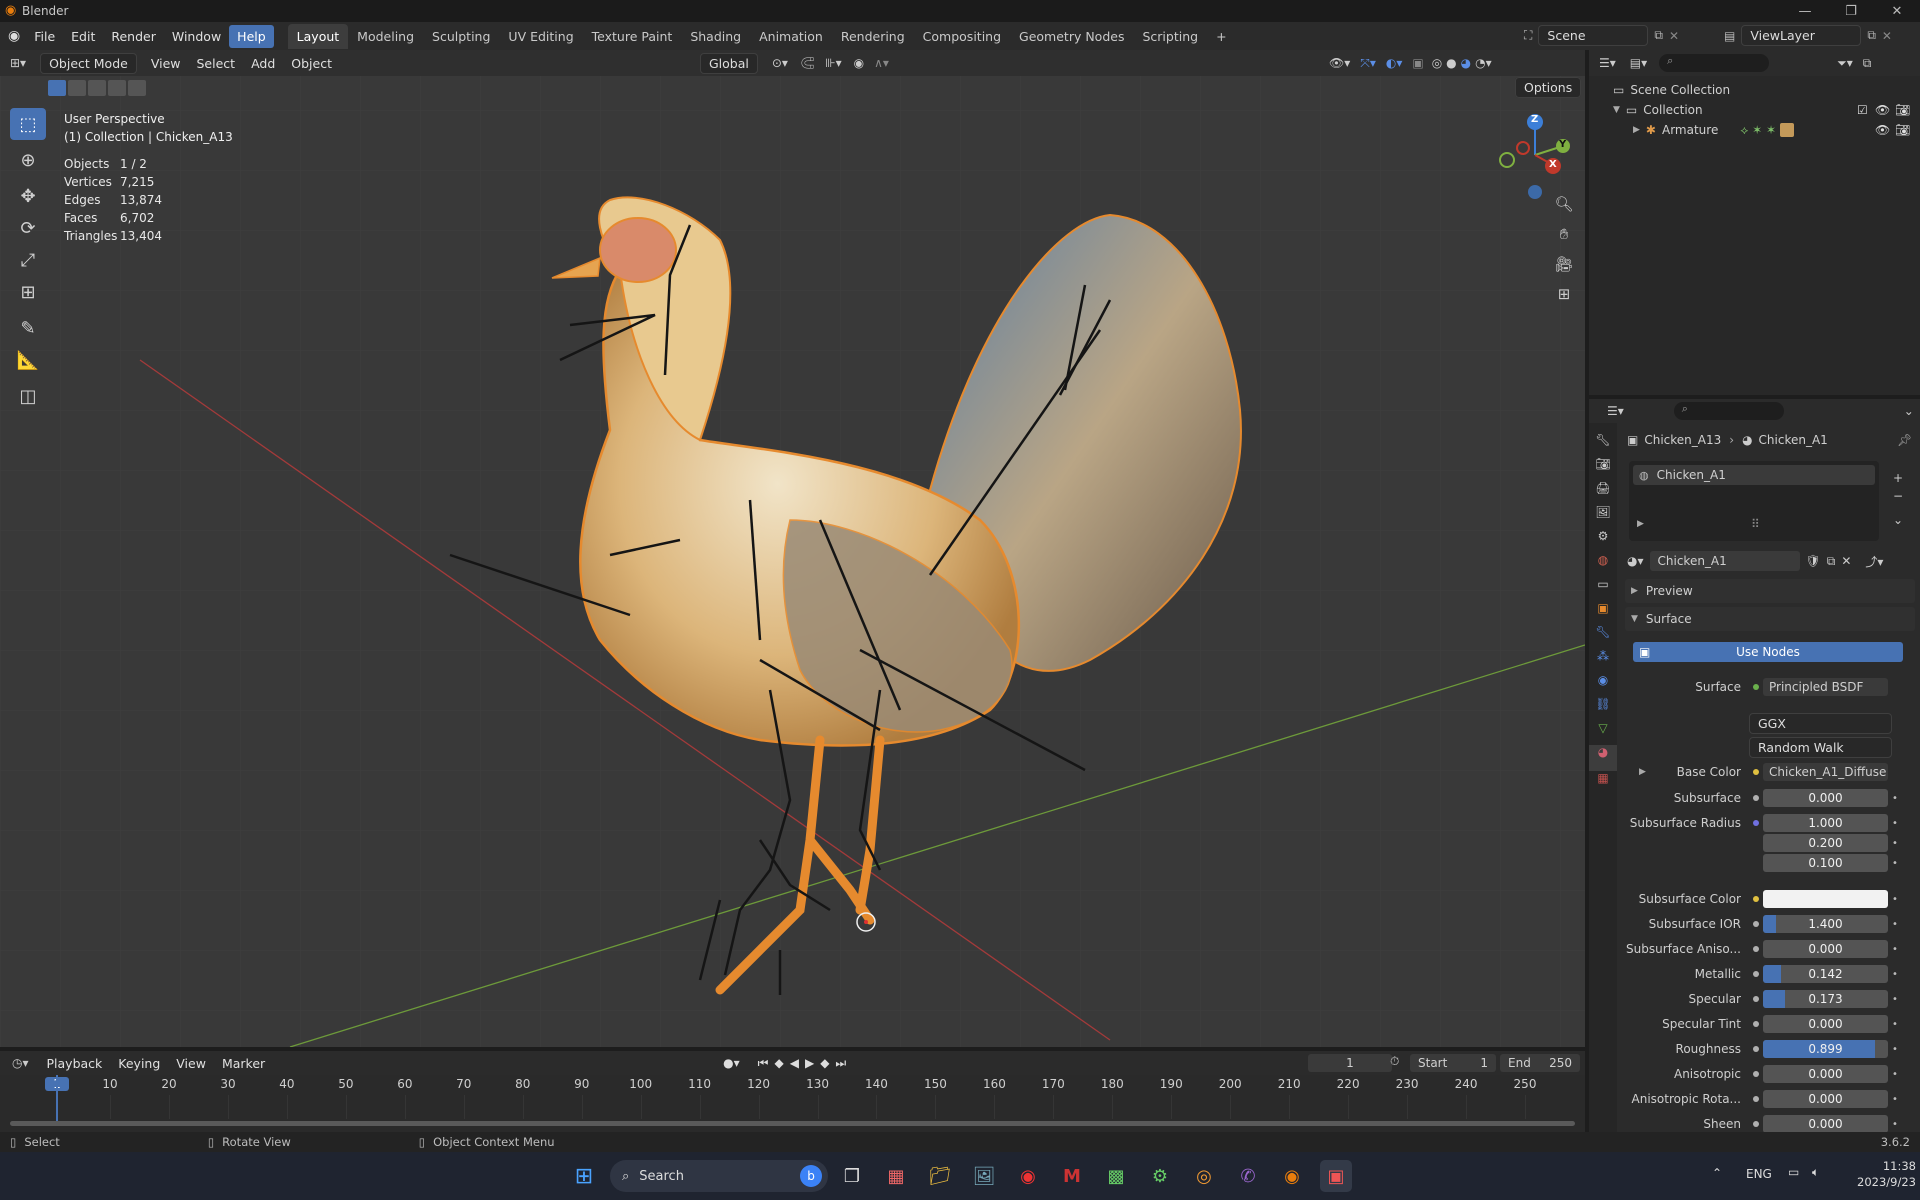  I want to click on timeline-editor-icon: ◷▾, so click(20, 1063).